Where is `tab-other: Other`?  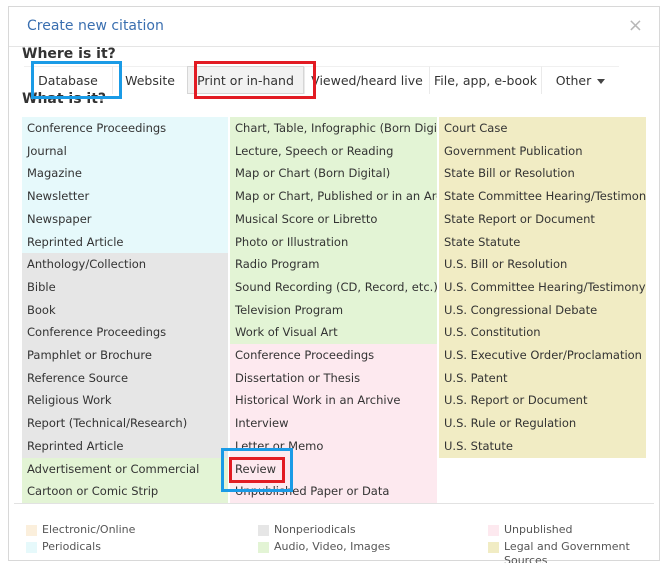 tab-other: Other is located at coordinates (580, 80).